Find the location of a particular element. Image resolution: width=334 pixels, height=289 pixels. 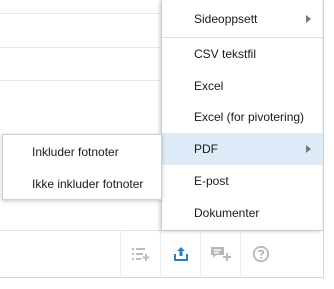

add-to-list-button is located at coordinates (140, 254).